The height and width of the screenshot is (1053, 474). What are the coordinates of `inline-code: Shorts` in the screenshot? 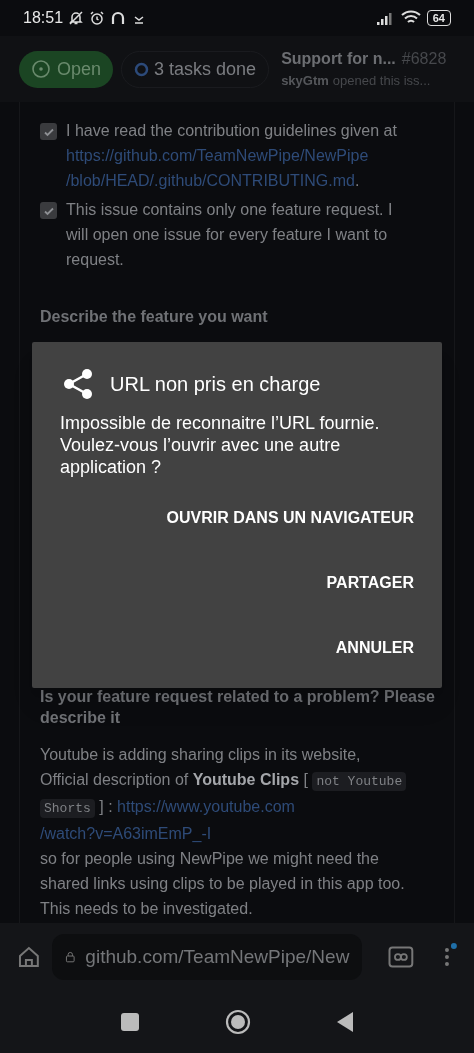 It's located at (67, 808).